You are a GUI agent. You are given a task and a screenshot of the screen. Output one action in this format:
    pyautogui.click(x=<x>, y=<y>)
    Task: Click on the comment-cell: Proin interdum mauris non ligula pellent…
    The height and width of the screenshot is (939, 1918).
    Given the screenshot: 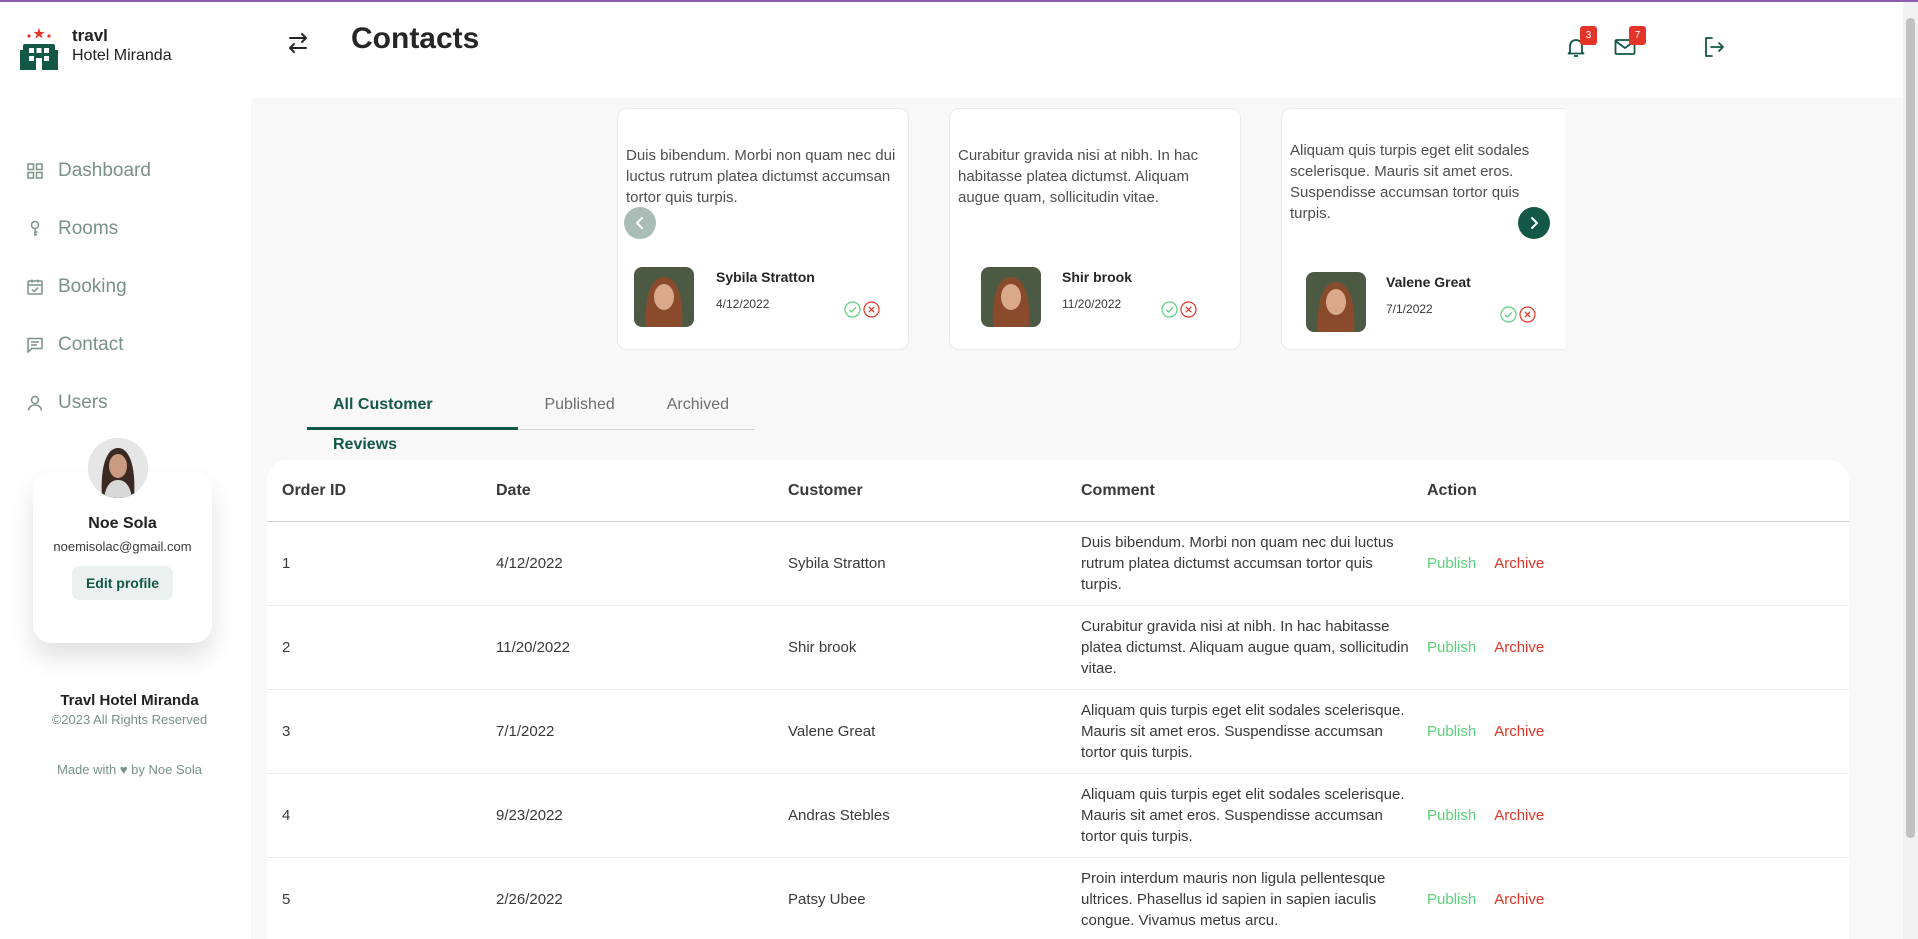 What is the action you would take?
    pyautogui.click(x=1233, y=899)
    